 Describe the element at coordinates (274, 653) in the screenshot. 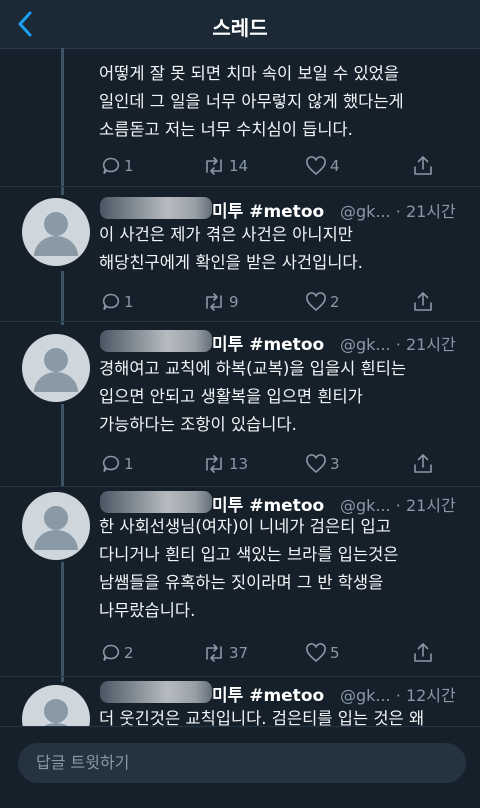

I see `tweet-actions: 2 37 5` at that location.